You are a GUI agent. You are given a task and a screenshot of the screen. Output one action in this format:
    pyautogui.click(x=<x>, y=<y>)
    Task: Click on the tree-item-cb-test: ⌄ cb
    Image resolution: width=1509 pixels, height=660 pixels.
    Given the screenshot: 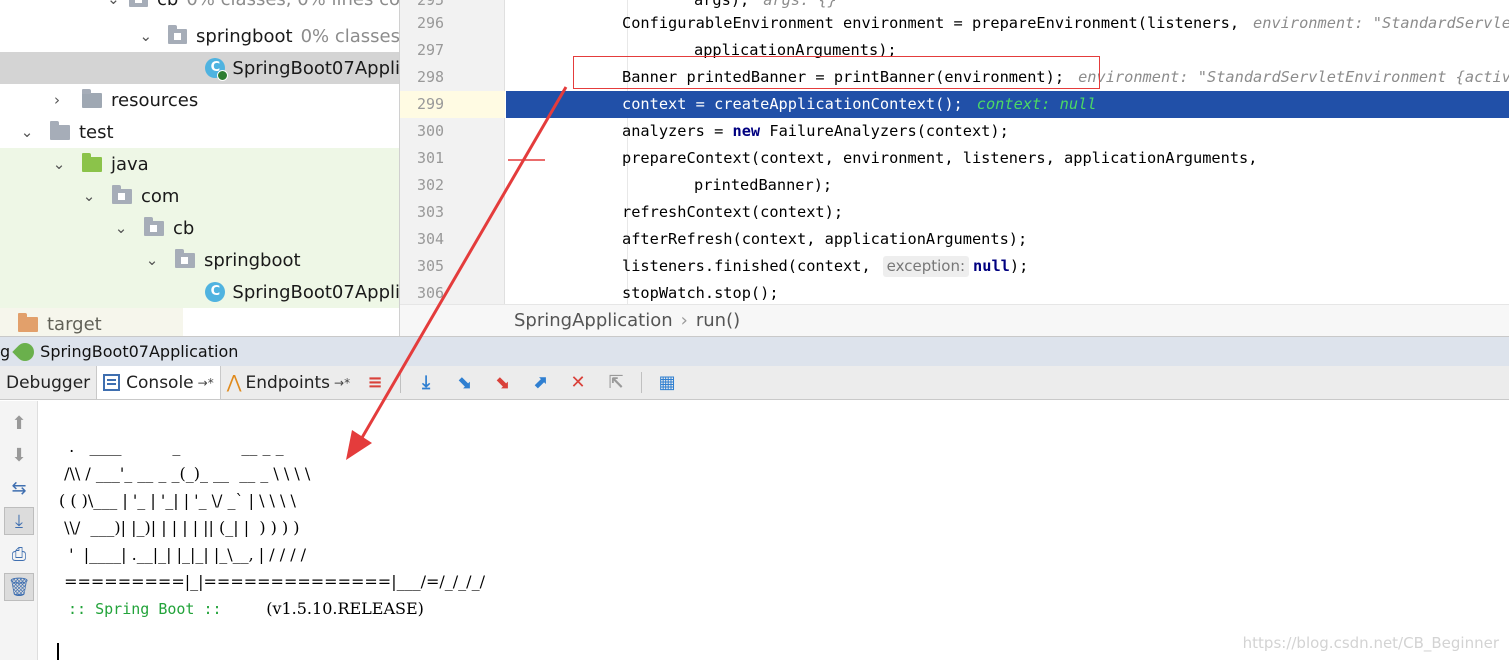 What is the action you would take?
    pyautogui.click(x=199, y=228)
    